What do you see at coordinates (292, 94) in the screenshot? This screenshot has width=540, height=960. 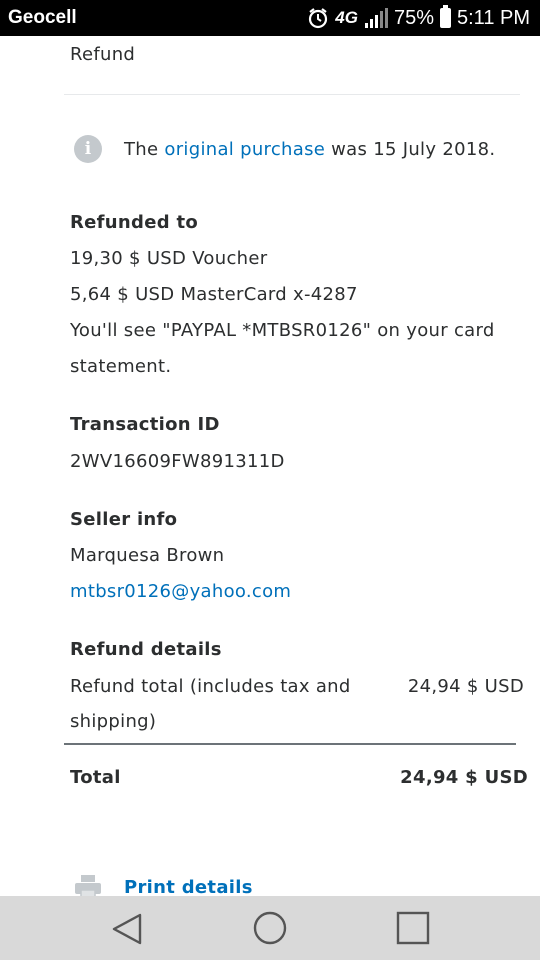 I see `header-divider` at bounding box center [292, 94].